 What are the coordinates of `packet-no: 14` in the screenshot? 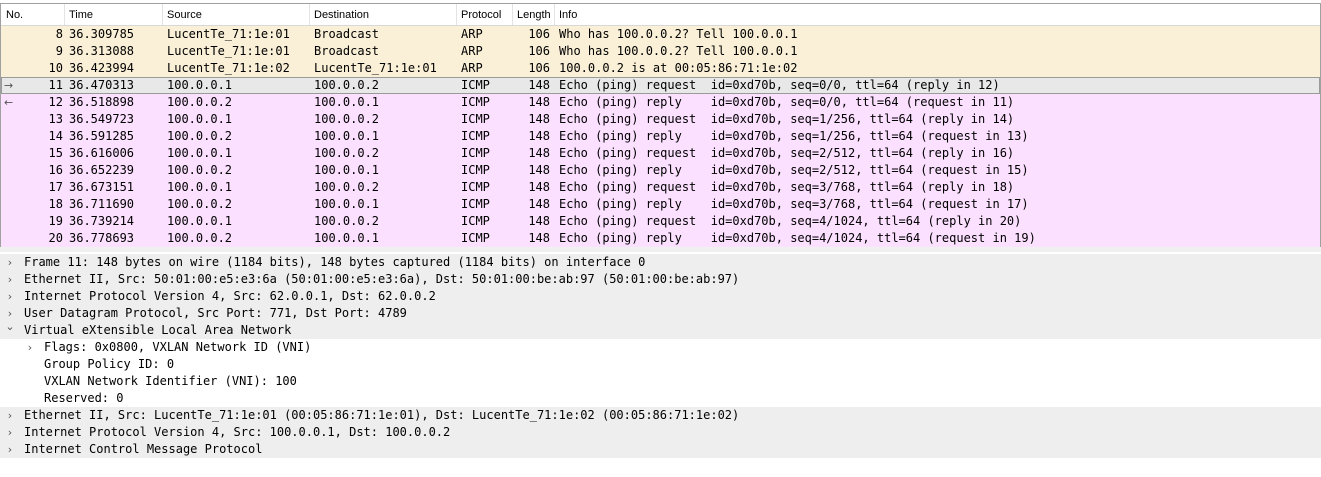 It's located at (55, 136).